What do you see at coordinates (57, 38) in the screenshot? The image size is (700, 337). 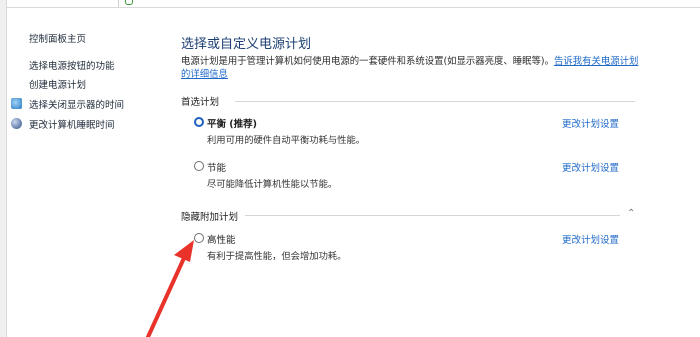 I see `sidebar-item-control-panel-home: 控制面板主页` at bounding box center [57, 38].